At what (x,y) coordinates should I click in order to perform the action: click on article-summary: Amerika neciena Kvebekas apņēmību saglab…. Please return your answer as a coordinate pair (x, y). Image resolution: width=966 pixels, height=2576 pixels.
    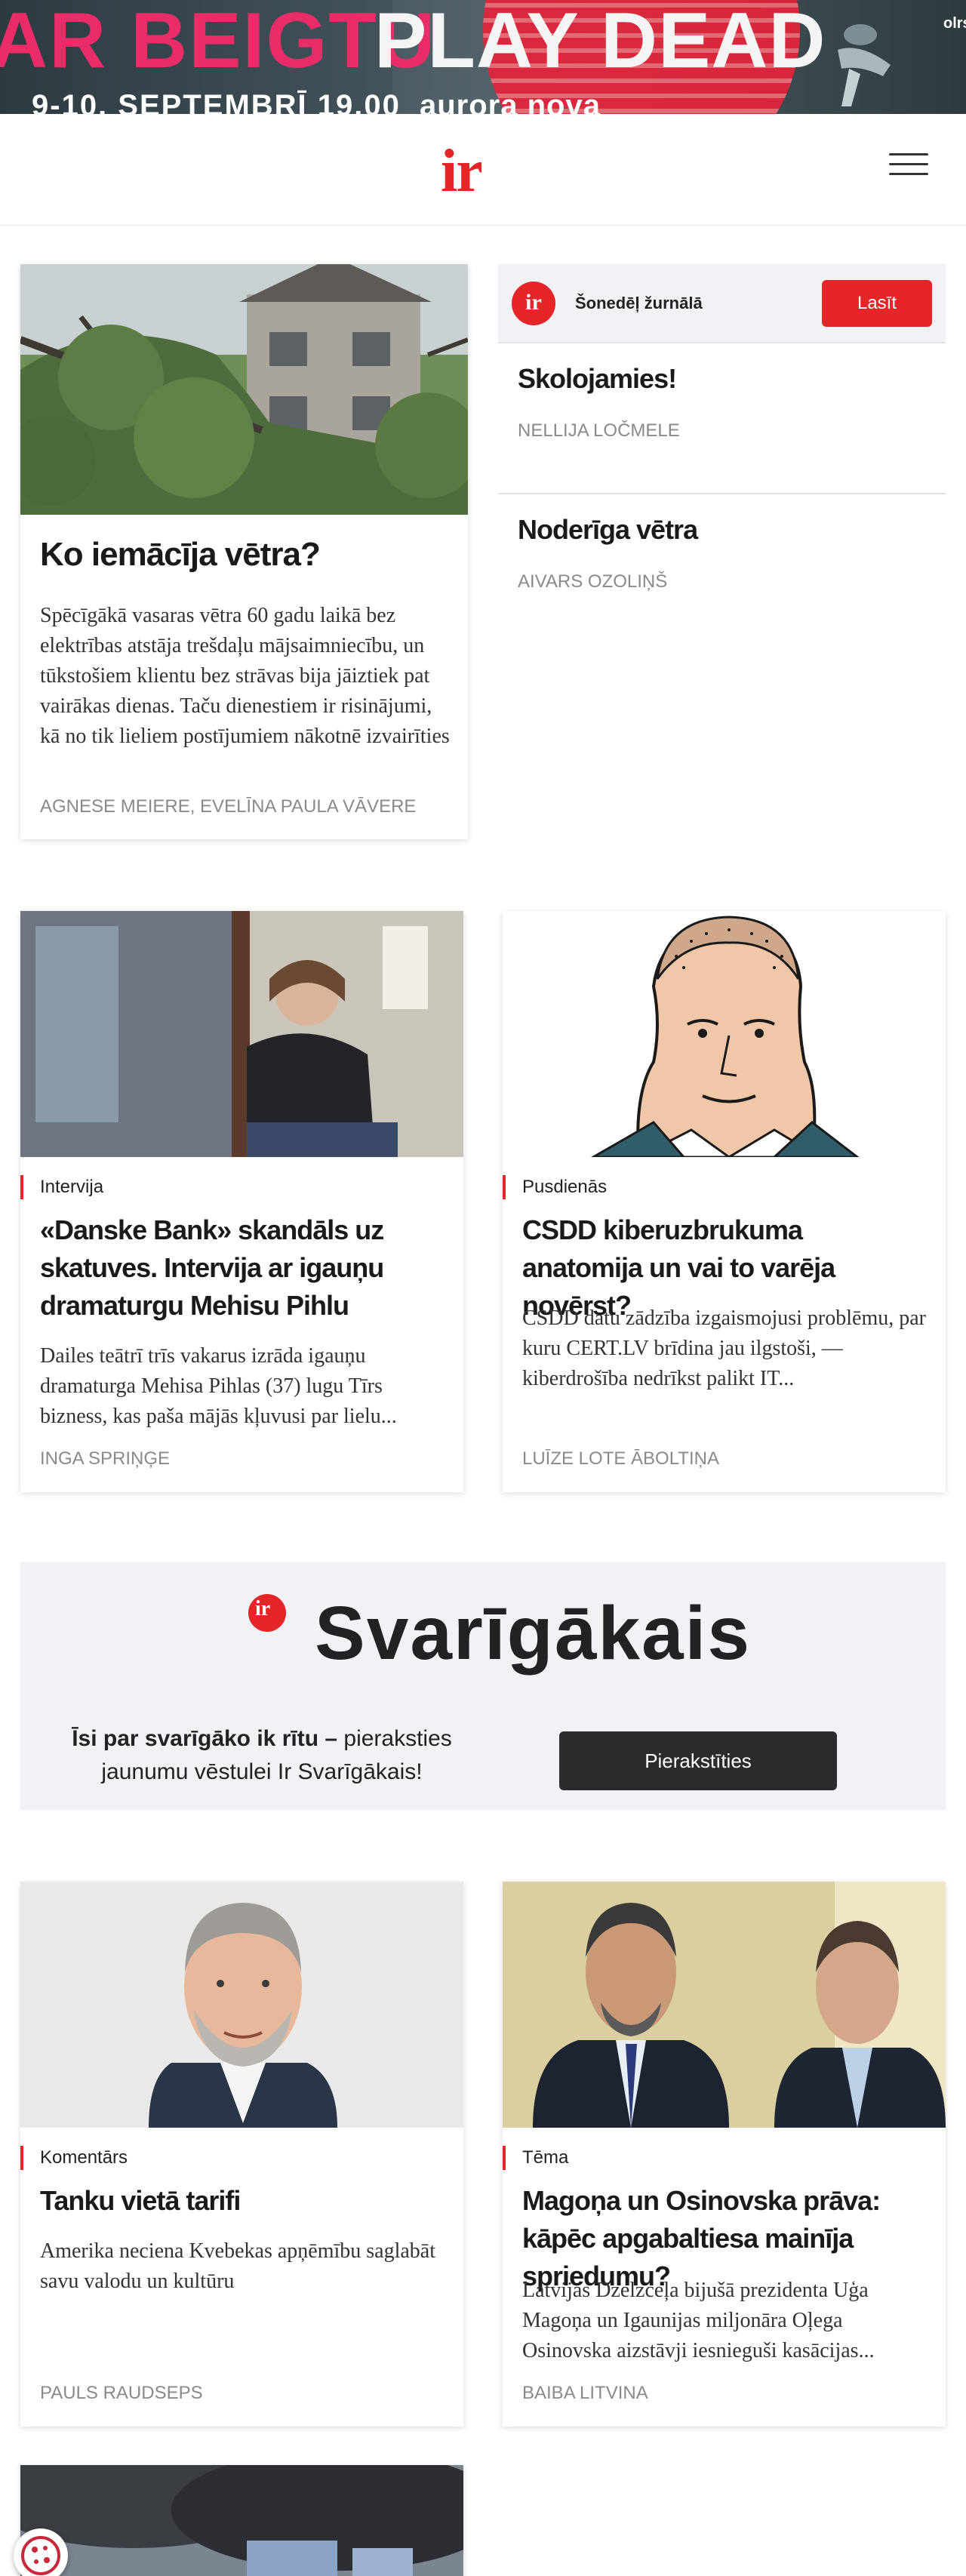
    Looking at the image, I should click on (238, 2266).